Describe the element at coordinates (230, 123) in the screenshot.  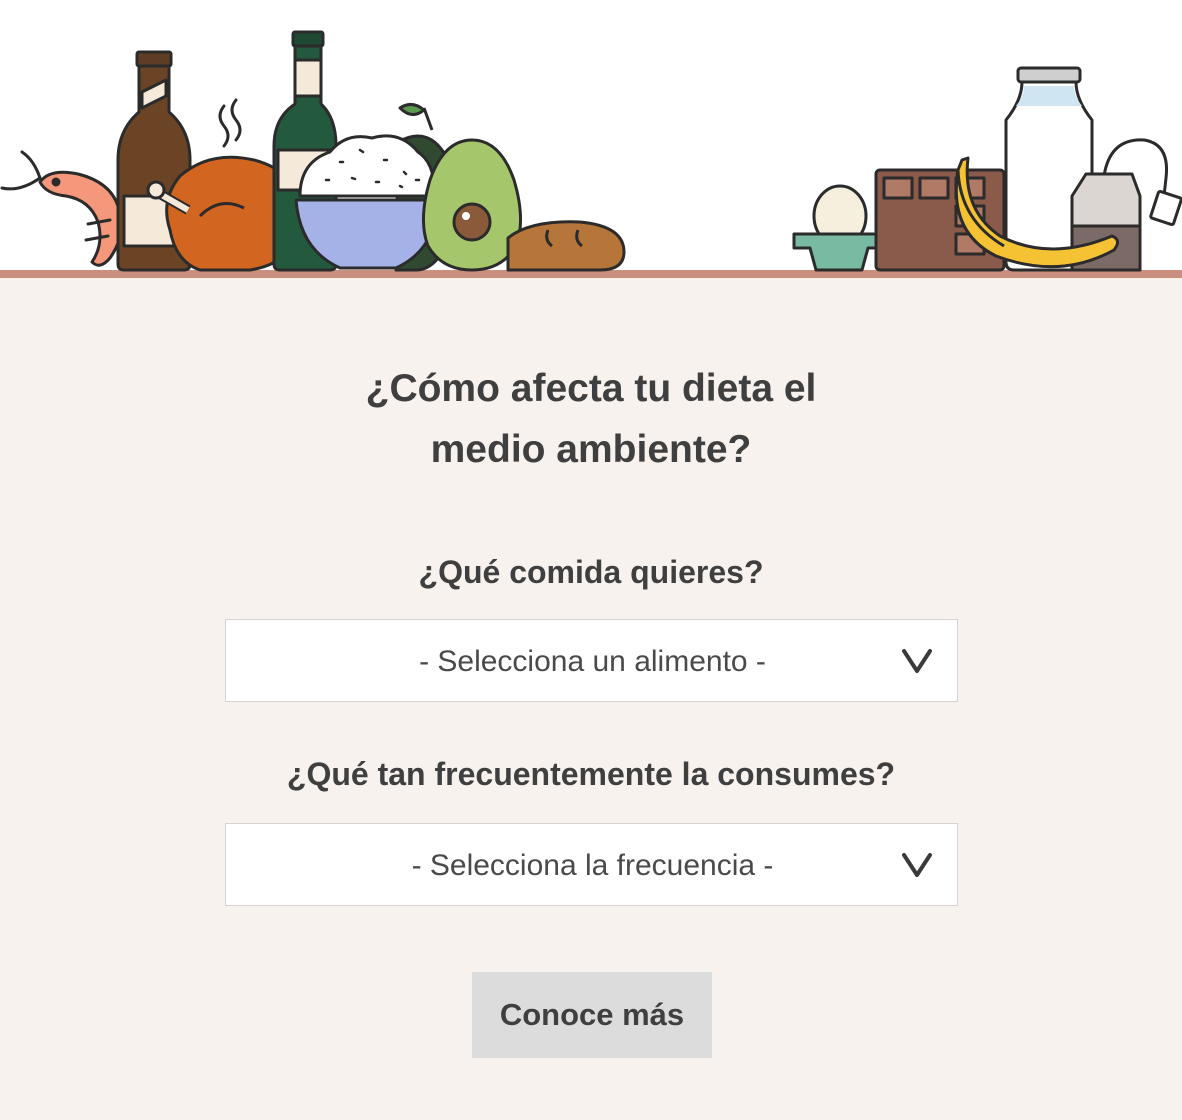
I see `steam-icon` at that location.